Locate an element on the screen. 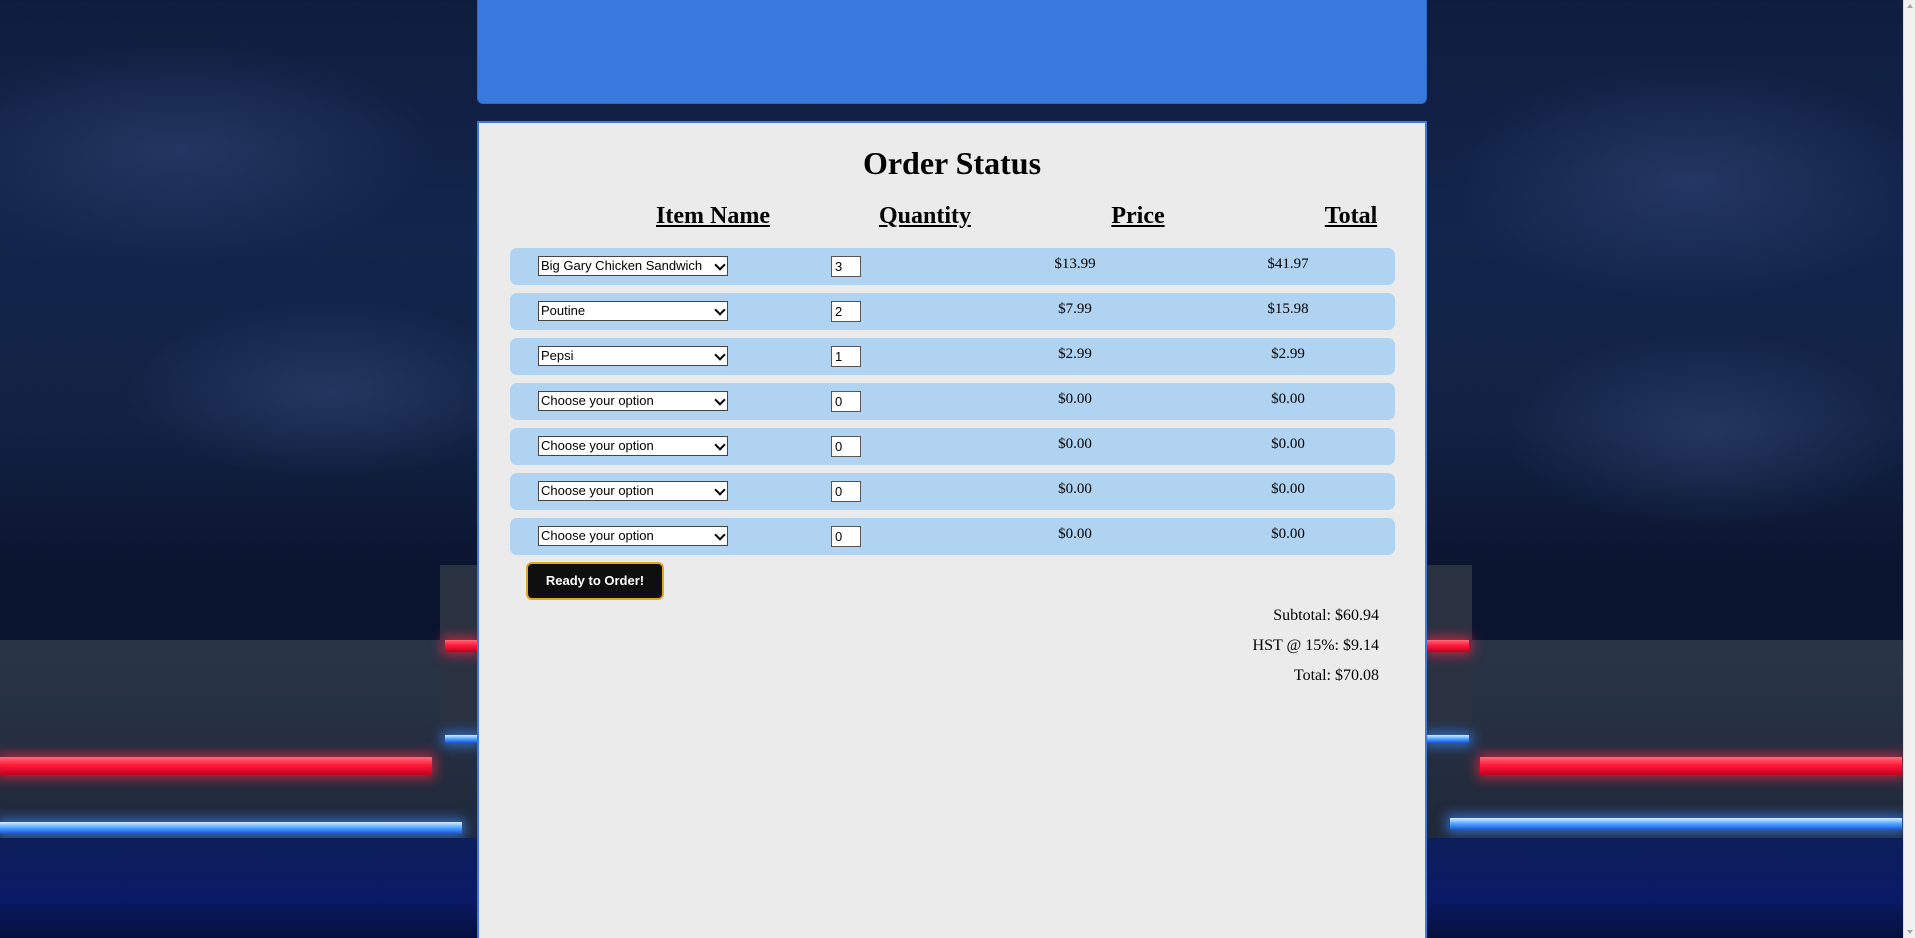  item-select-value: Pepsi is located at coordinates (557, 355).